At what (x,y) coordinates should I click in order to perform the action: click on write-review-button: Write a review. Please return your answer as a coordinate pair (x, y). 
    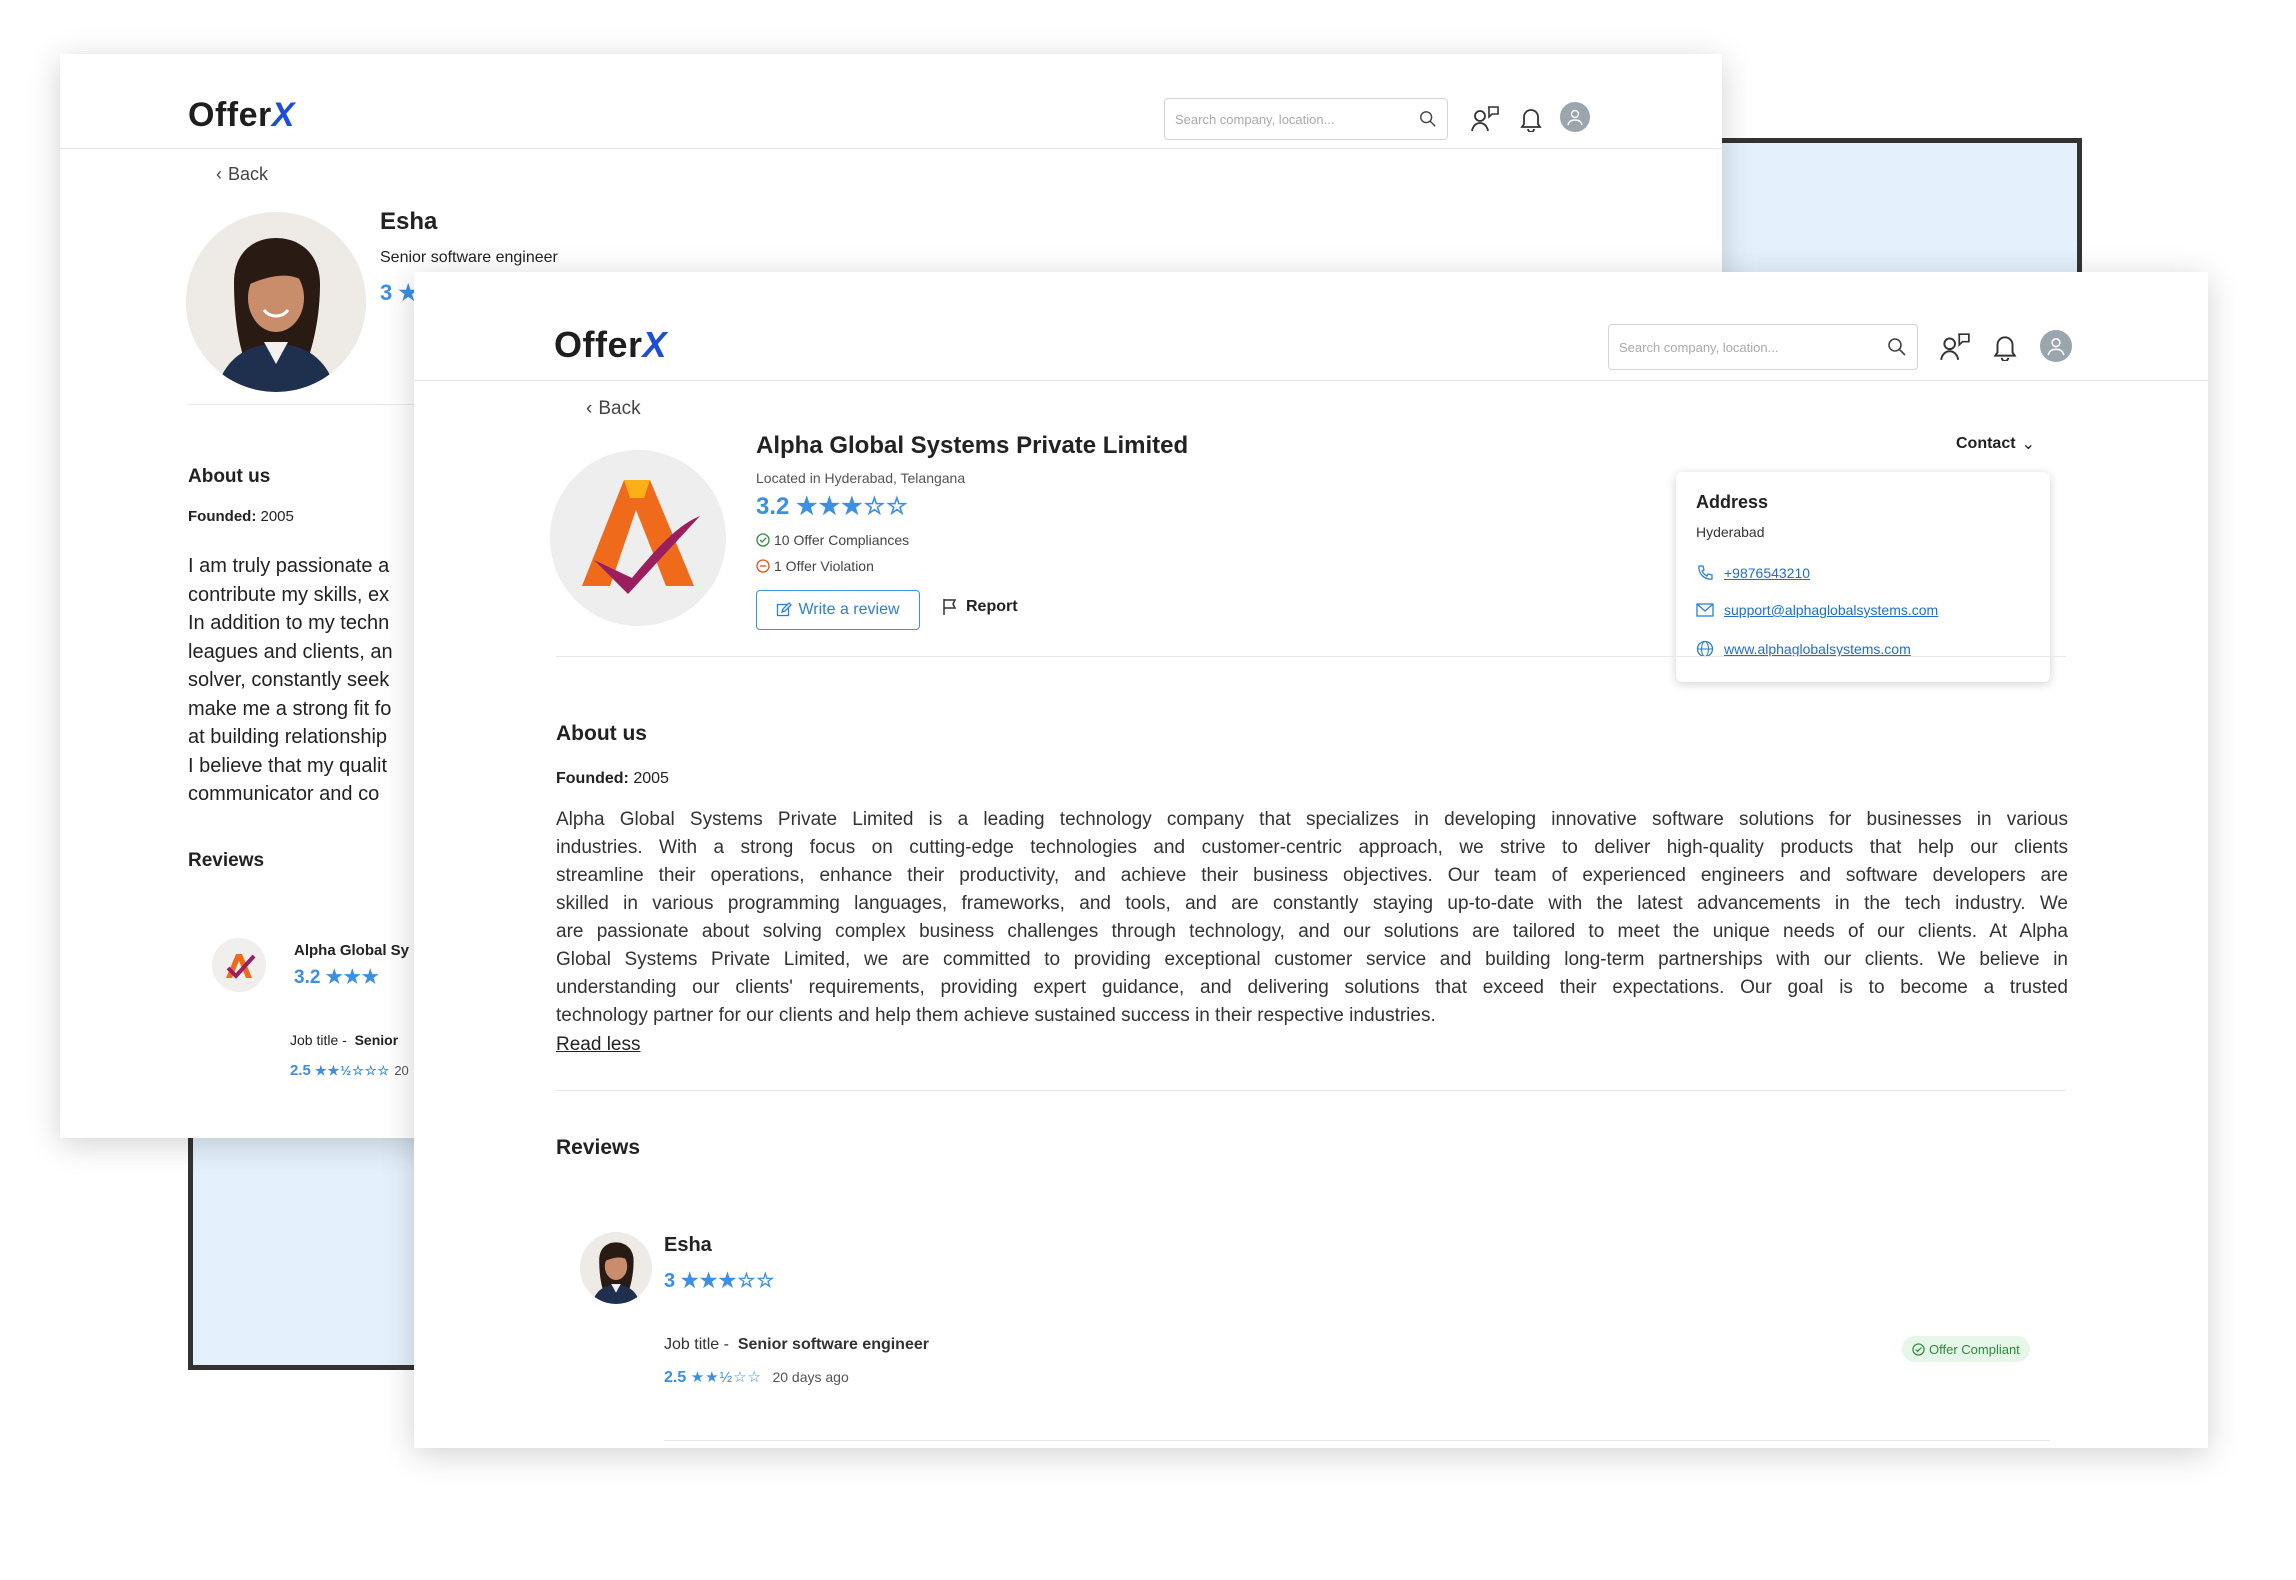
    Looking at the image, I should click on (838, 610).